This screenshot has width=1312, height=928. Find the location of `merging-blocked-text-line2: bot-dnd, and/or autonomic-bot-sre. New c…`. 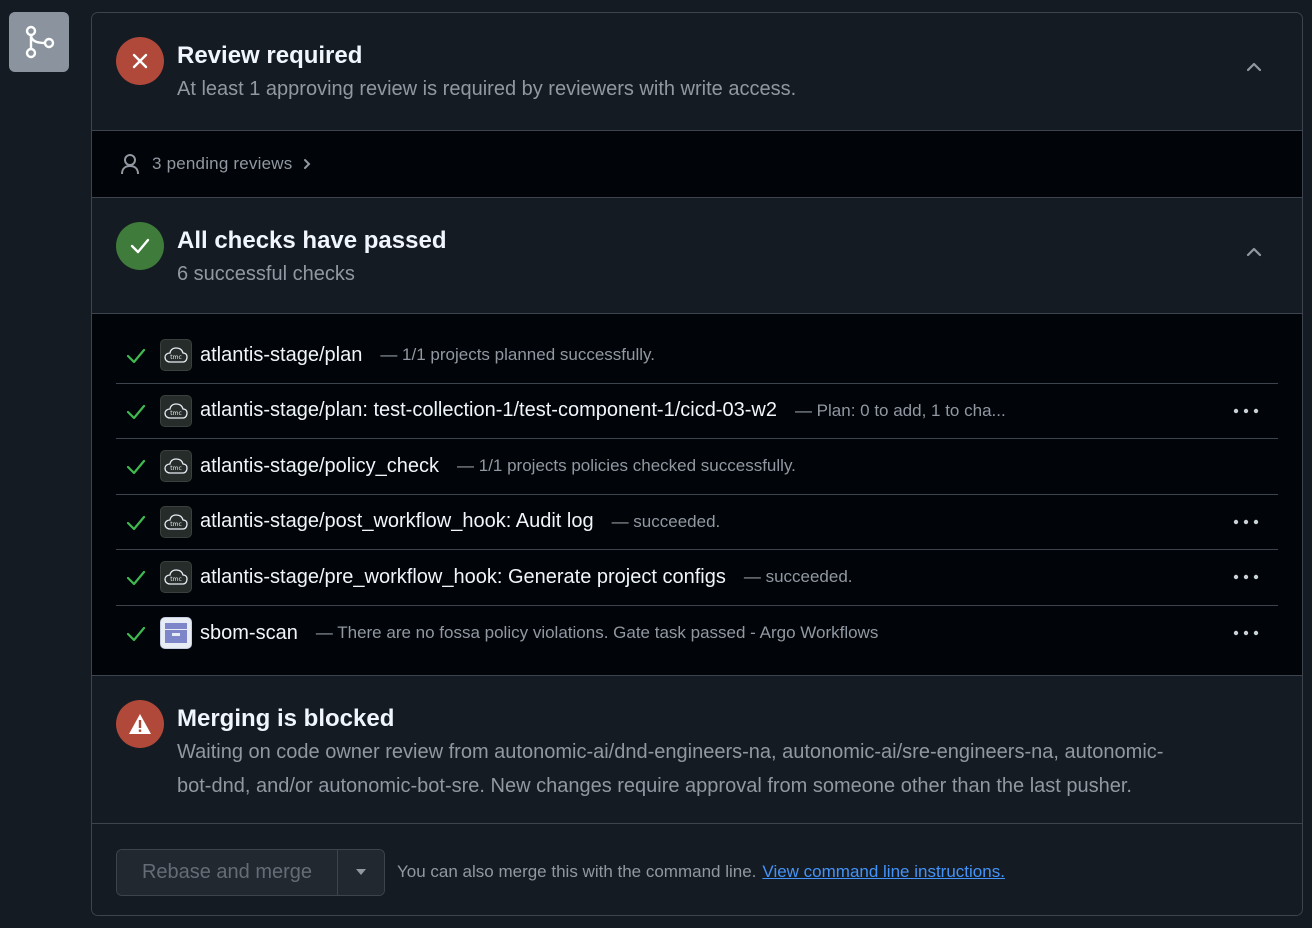

merging-blocked-text-line2: bot-dnd, and/or autonomic-bot-sre. New c… is located at coordinates (654, 786).